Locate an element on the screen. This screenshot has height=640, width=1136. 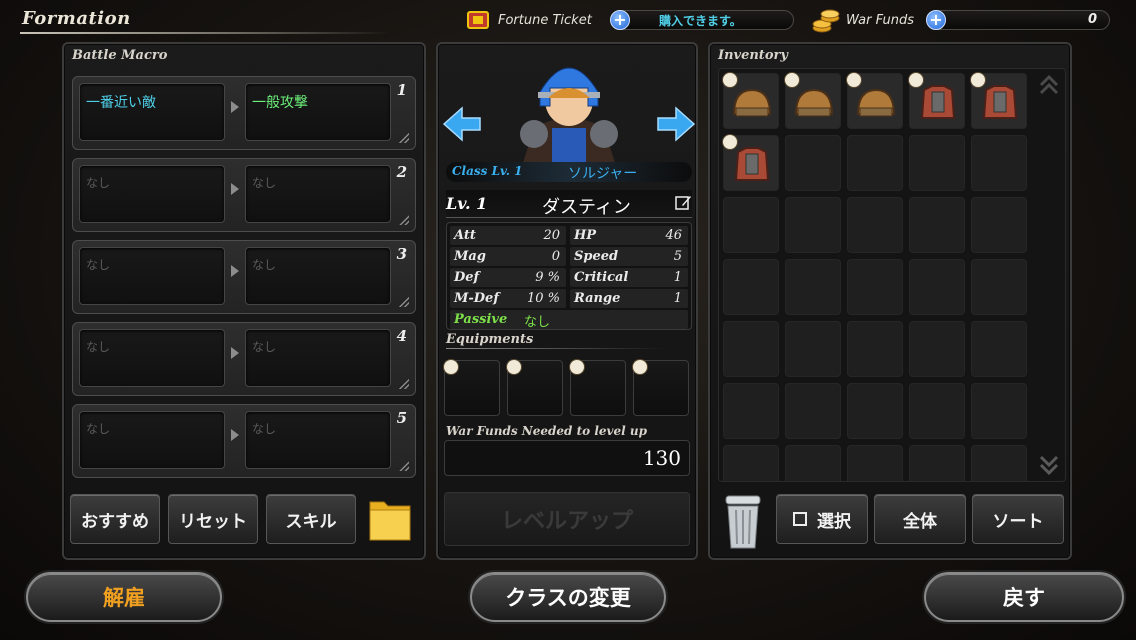
scroll-down-icon is located at coordinates (1049, 465).